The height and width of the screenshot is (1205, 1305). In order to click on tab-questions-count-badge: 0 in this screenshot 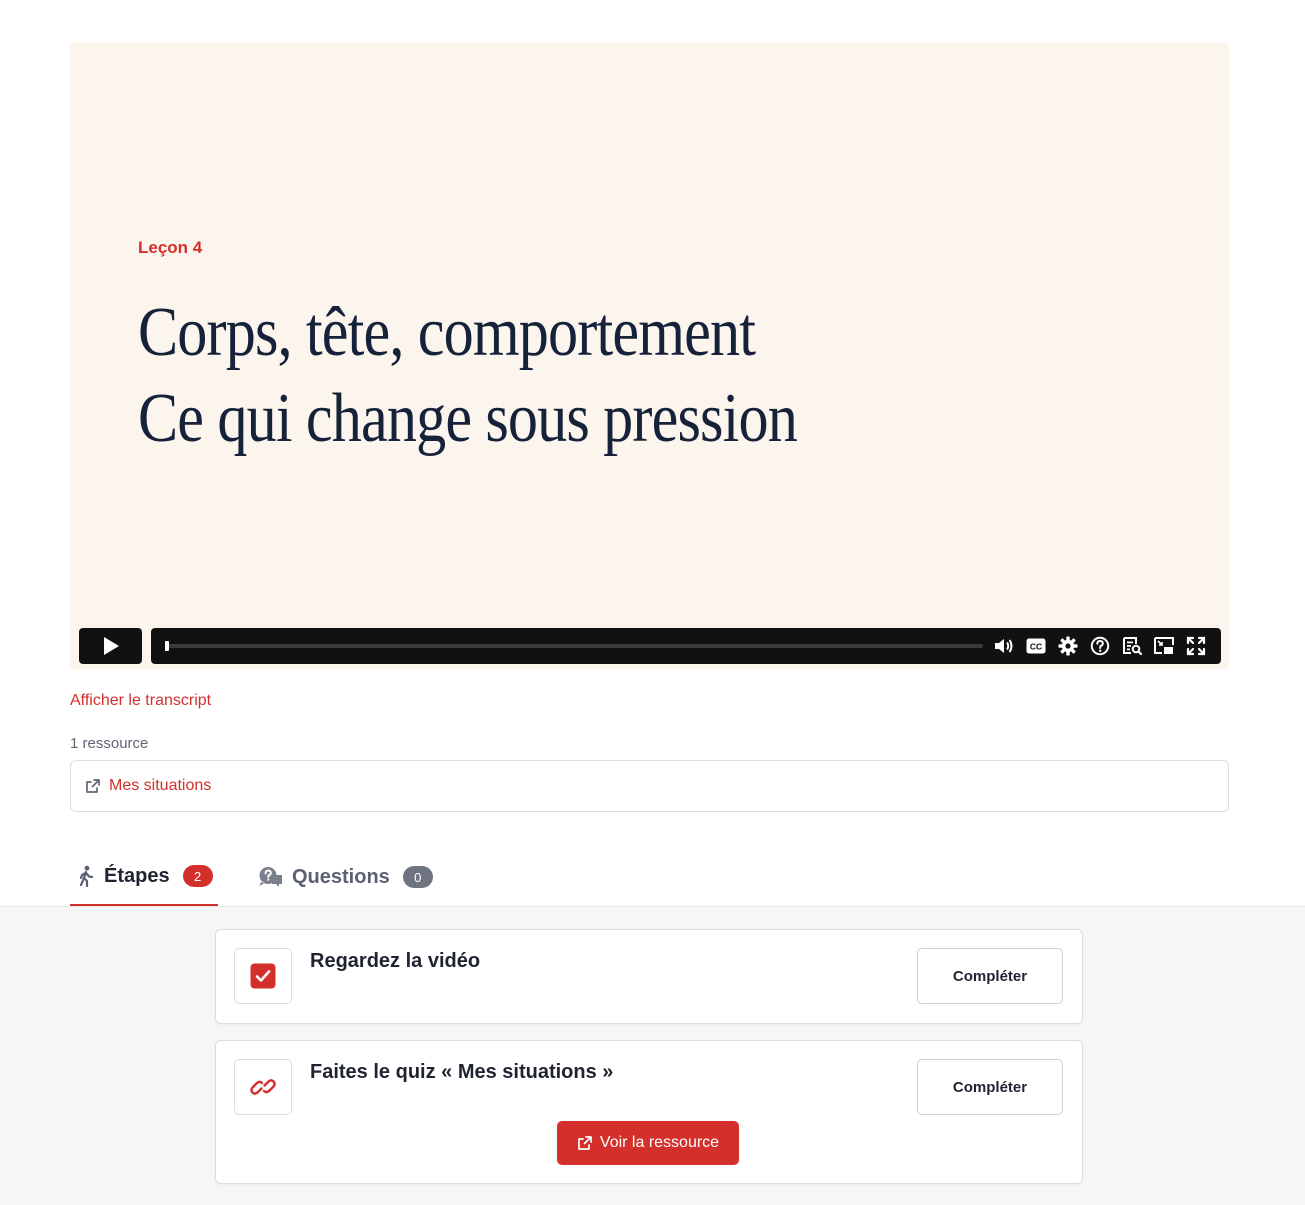, I will do `click(417, 877)`.